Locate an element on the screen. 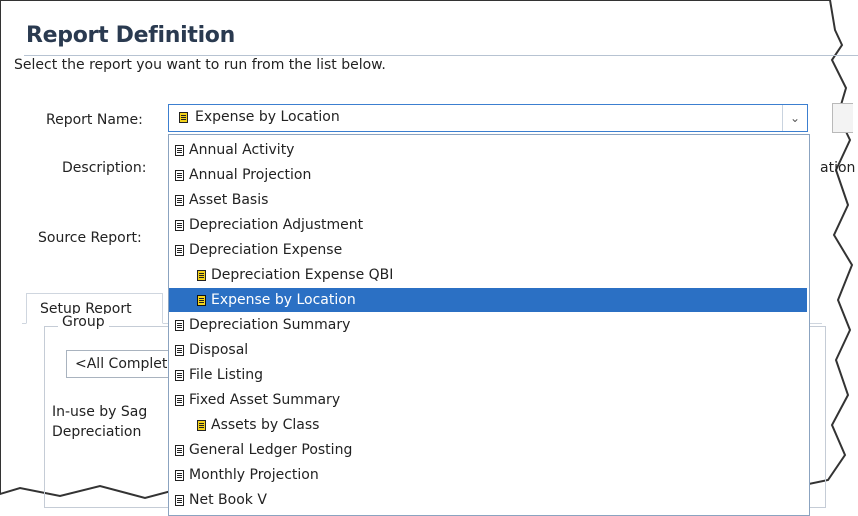  report-name-label: Report Name: is located at coordinates (94, 120).